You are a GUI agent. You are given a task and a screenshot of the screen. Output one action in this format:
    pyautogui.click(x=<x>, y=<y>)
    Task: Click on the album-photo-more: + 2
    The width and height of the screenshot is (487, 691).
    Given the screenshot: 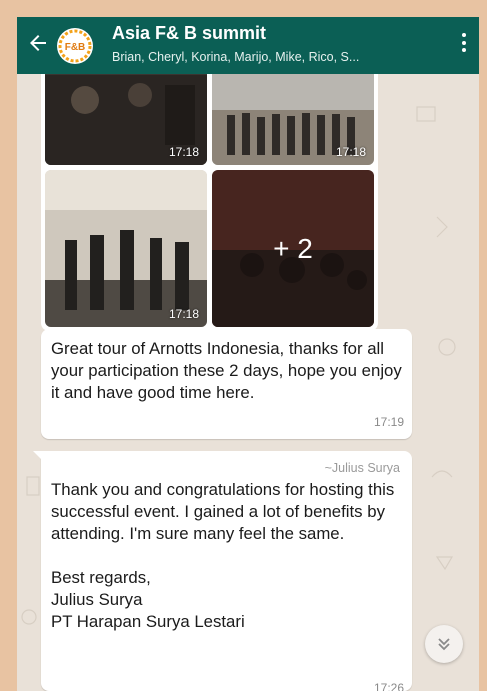 What is the action you would take?
    pyautogui.click(x=293, y=248)
    